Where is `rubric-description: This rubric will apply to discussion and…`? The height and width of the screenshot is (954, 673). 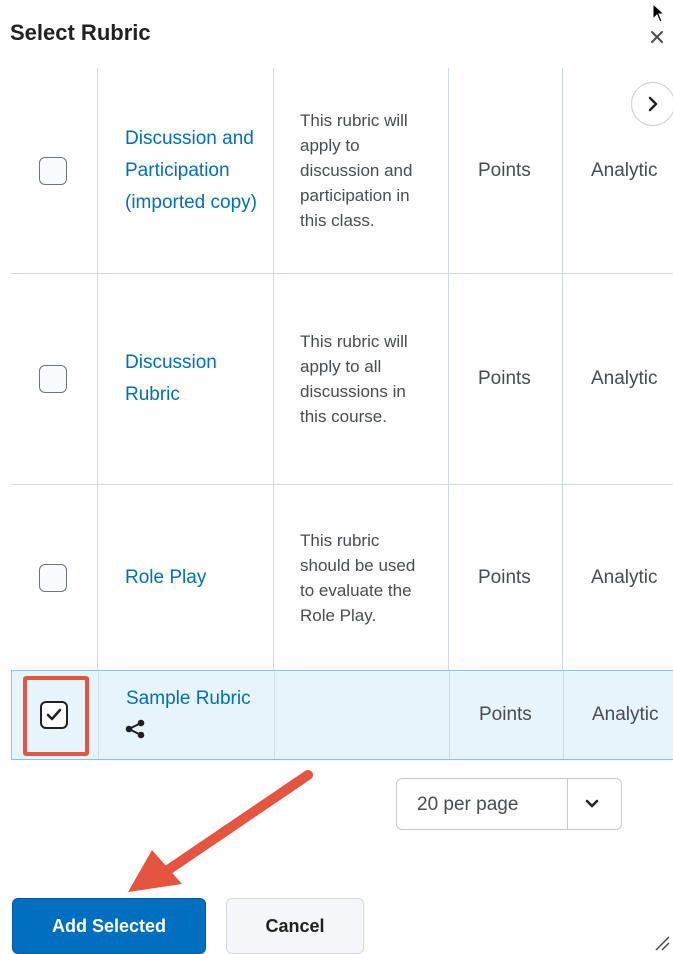
rubric-description: This rubric will apply to discussion and… is located at coordinates (356, 170).